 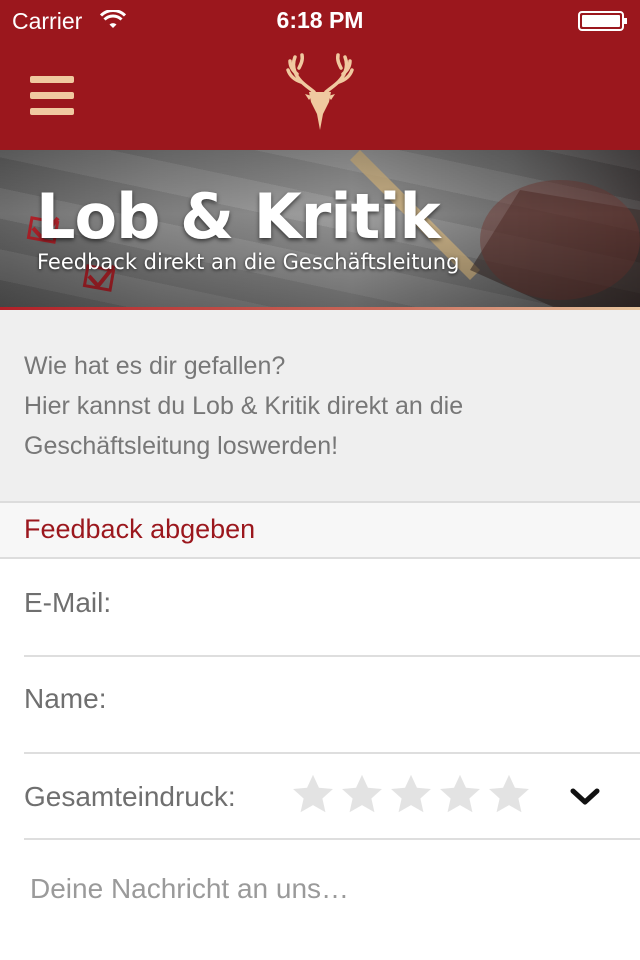 I want to click on status-bar: Carrier 6:18 PM, so click(x=320, y=20).